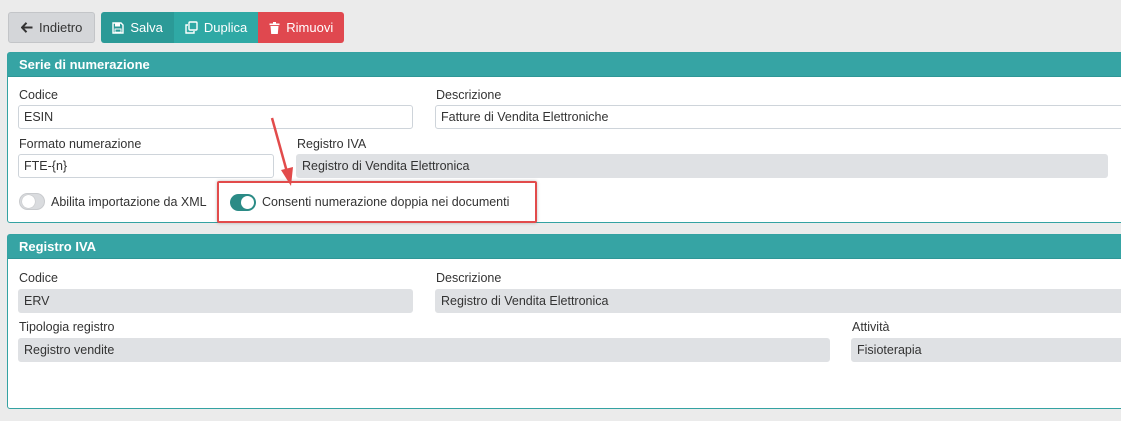 Image resolution: width=1121 pixels, height=421 pixels. I want to click on tipologia-label: Tipologia registro, so click(67, 327).